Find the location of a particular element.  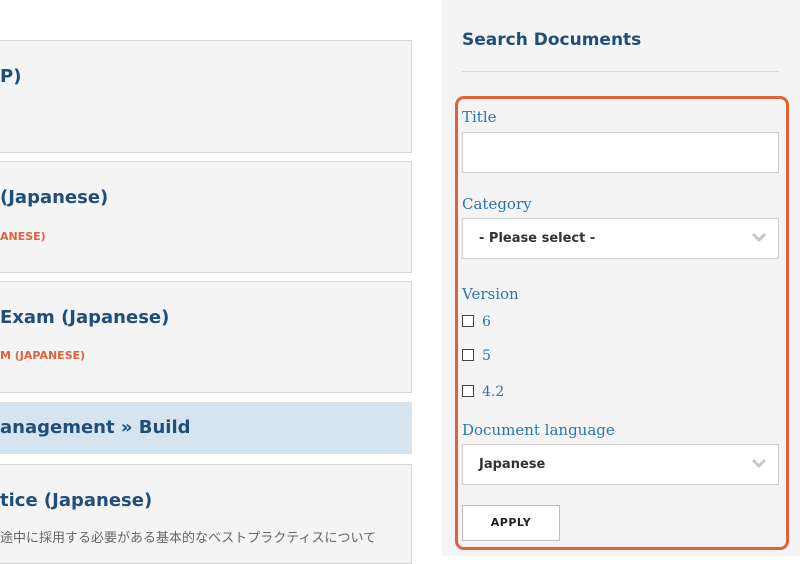

document-language-select: Japanese is located at coordinates (620, 464).